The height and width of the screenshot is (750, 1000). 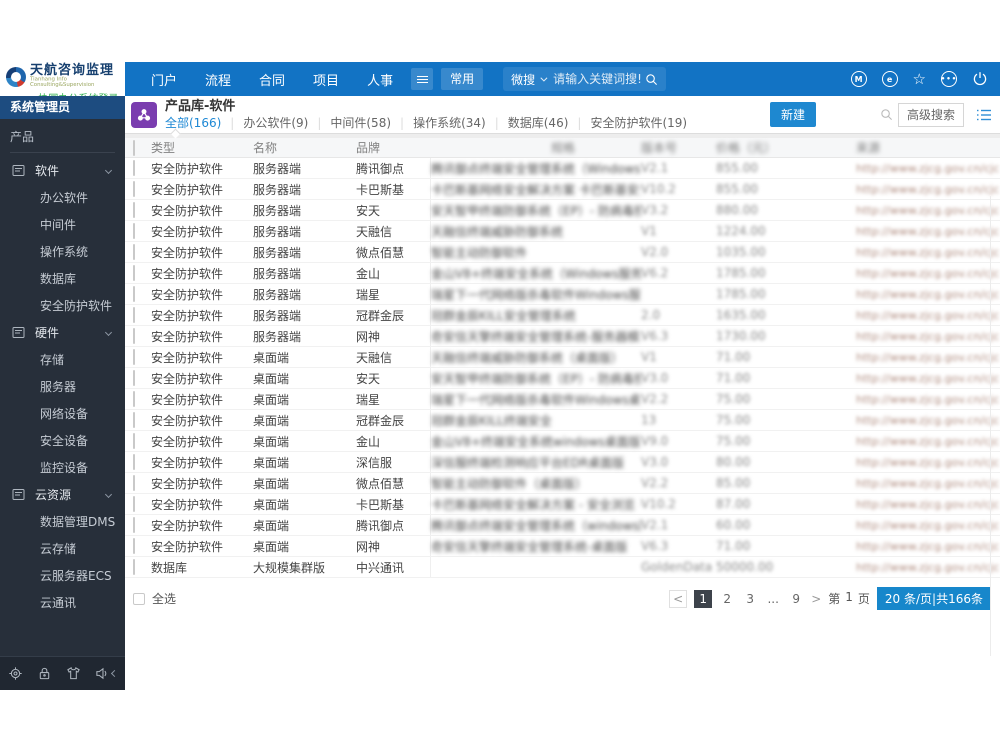 I want to click on sidebar-item: 云通讯, so click(x=62, y=602).